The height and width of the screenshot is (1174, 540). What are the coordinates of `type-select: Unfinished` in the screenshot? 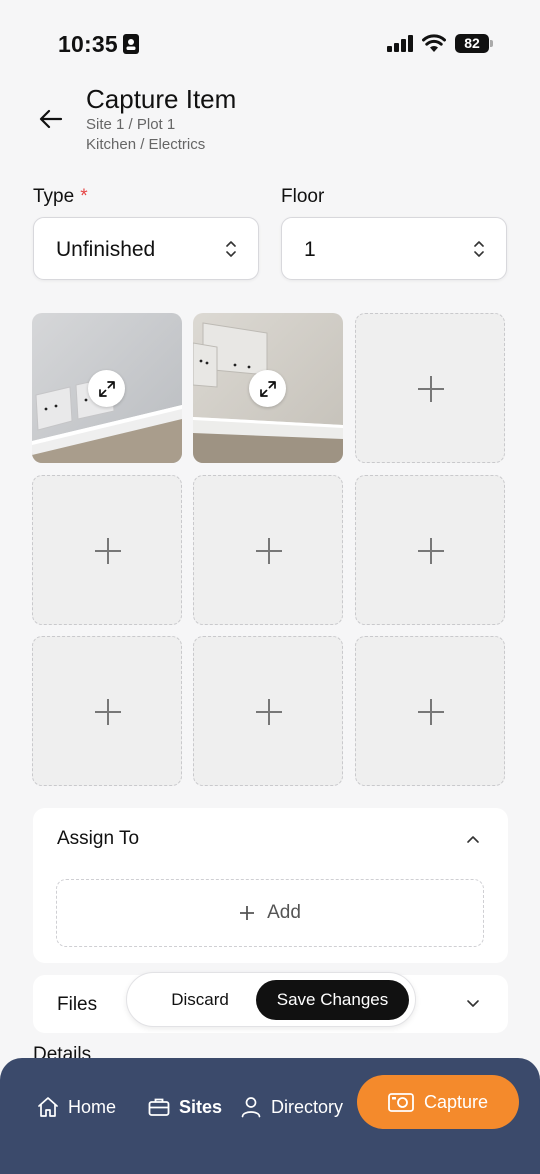 It's located at (146, 248).